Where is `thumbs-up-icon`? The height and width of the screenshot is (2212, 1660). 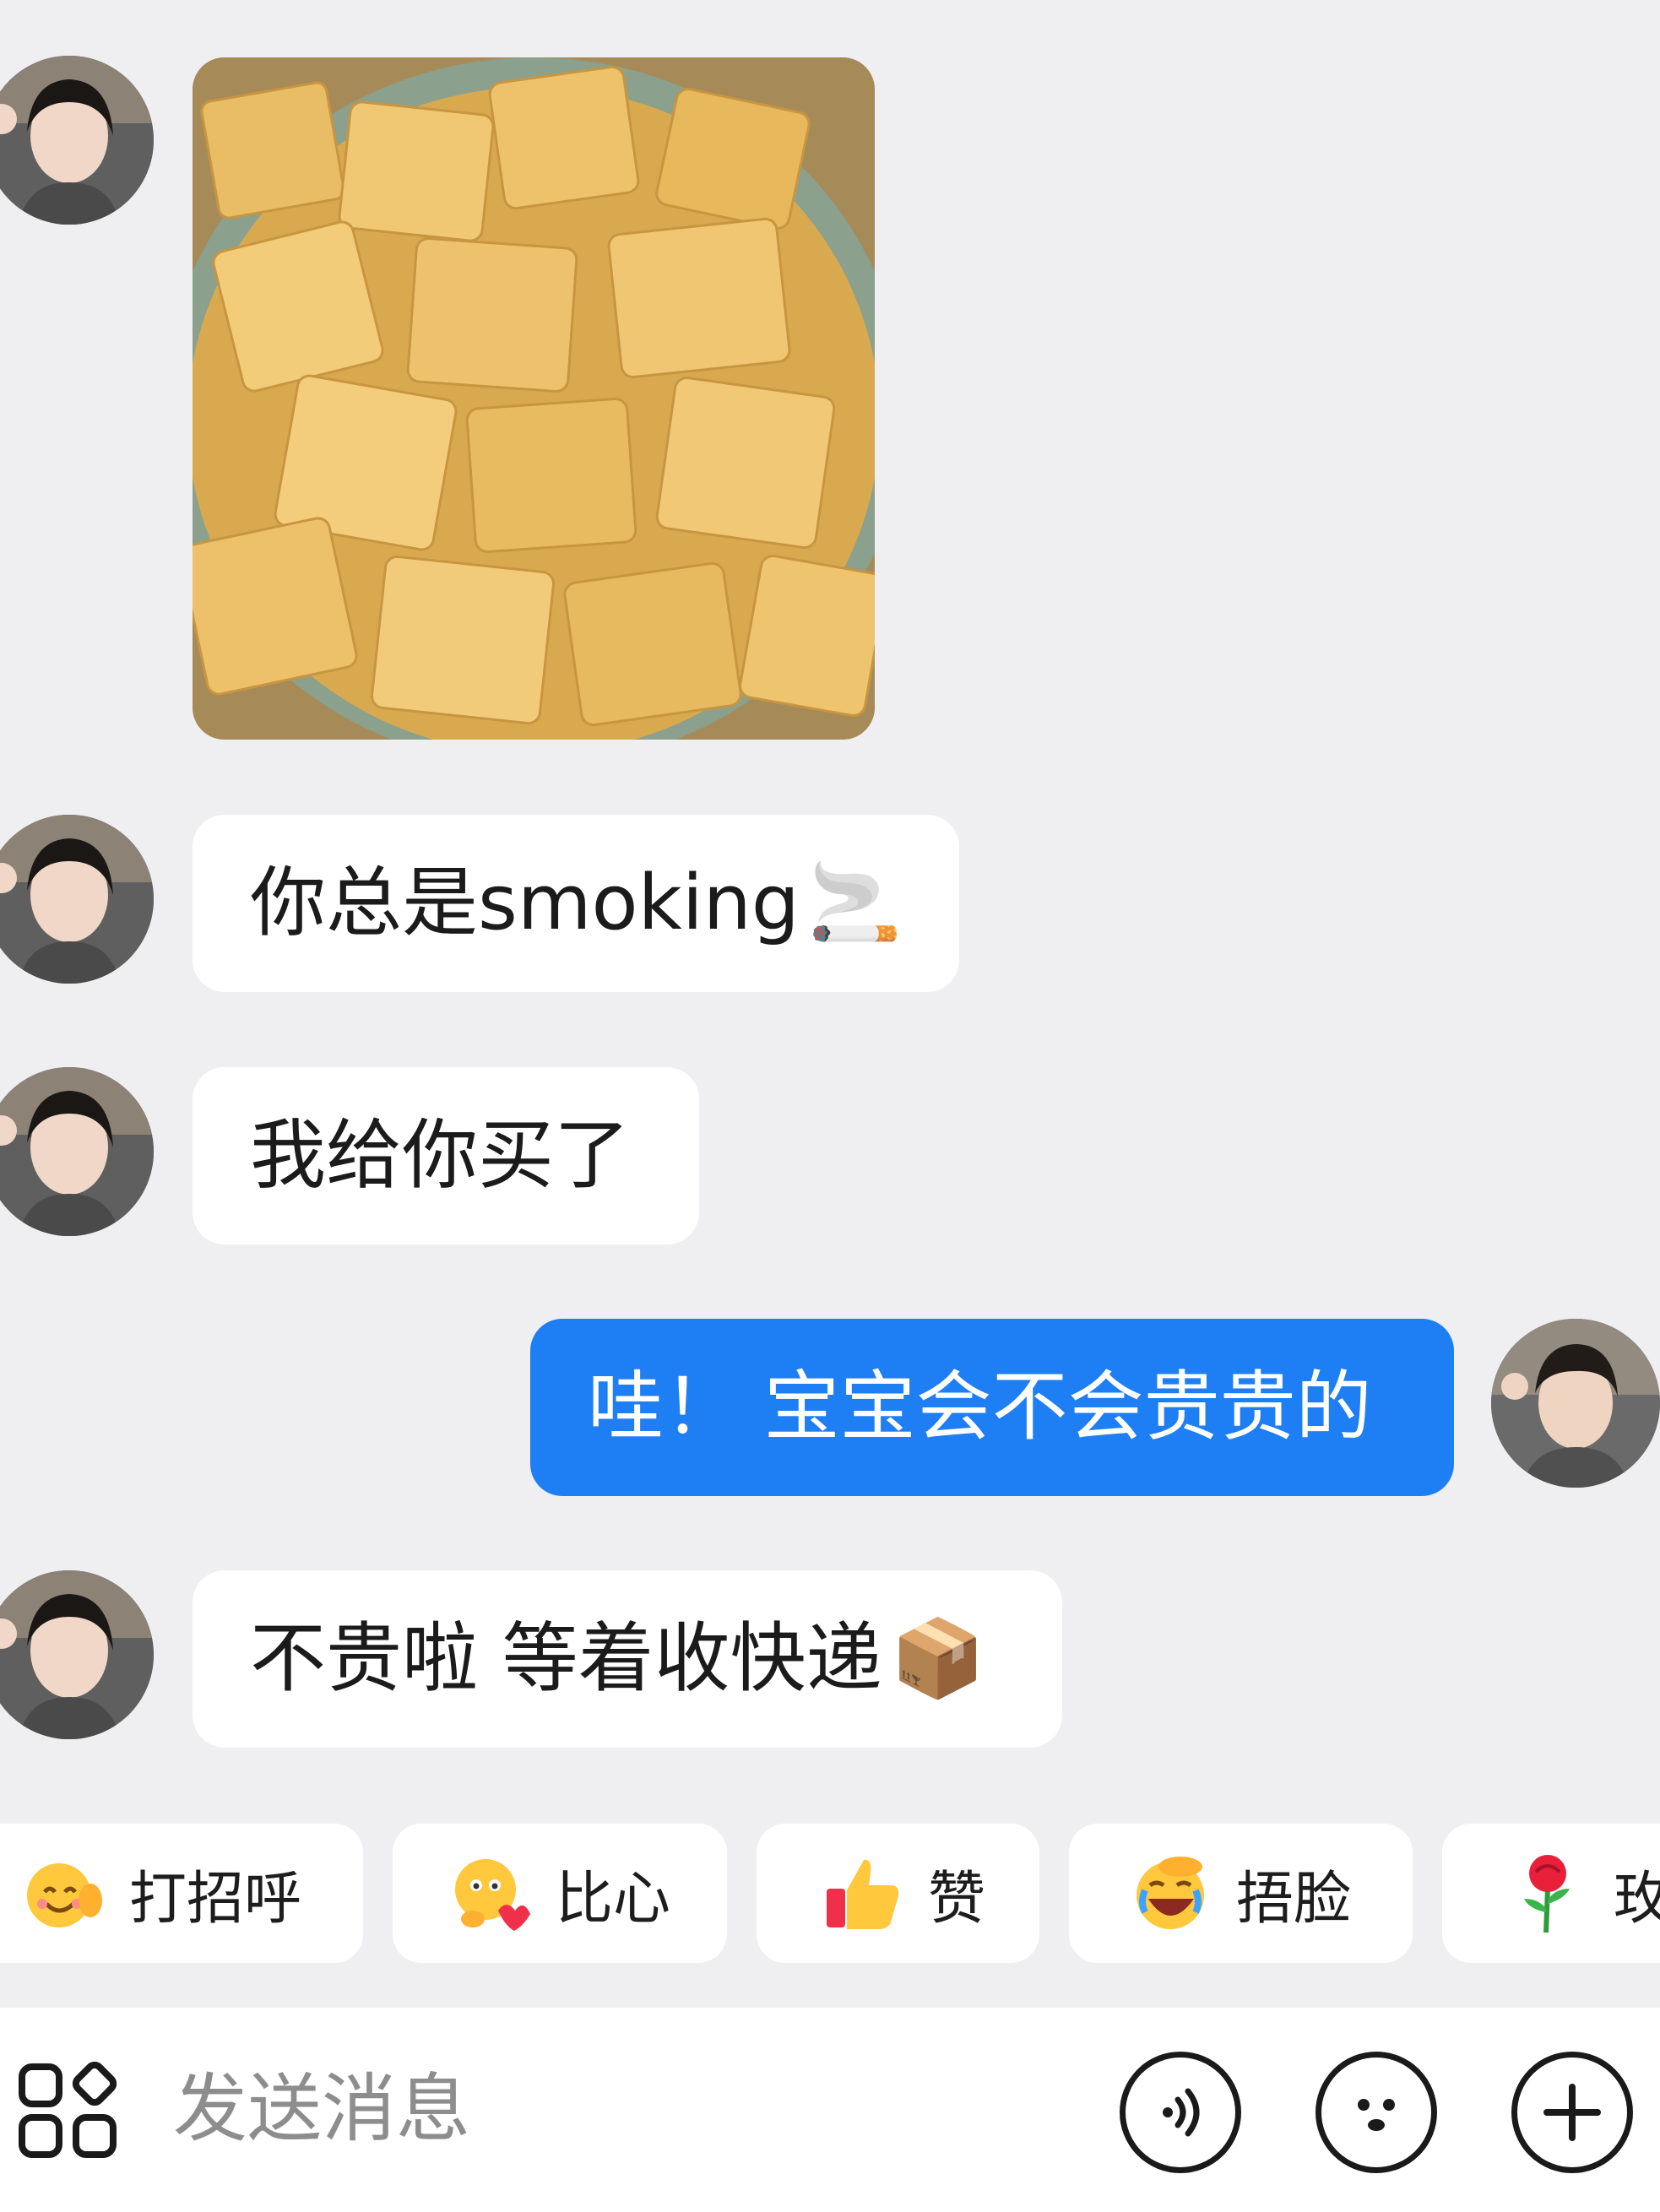
thumbs-up-icon is located at coordinates (862, 1893).